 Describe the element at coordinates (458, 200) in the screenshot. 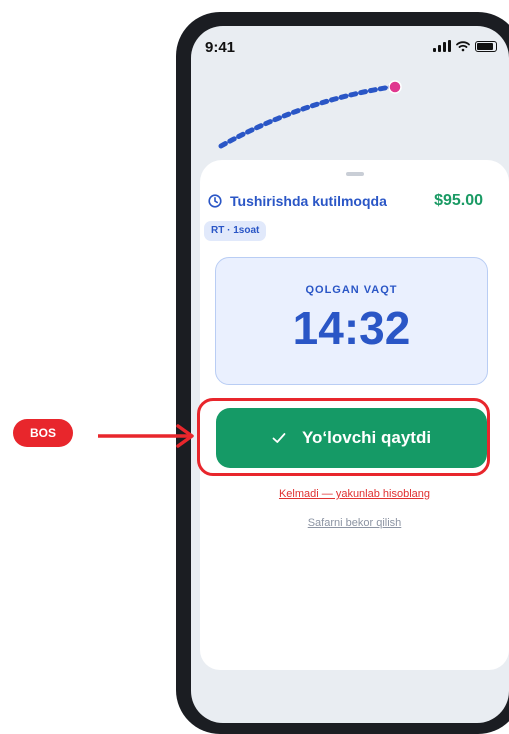

I see `ride-price: $95.00` at that location.